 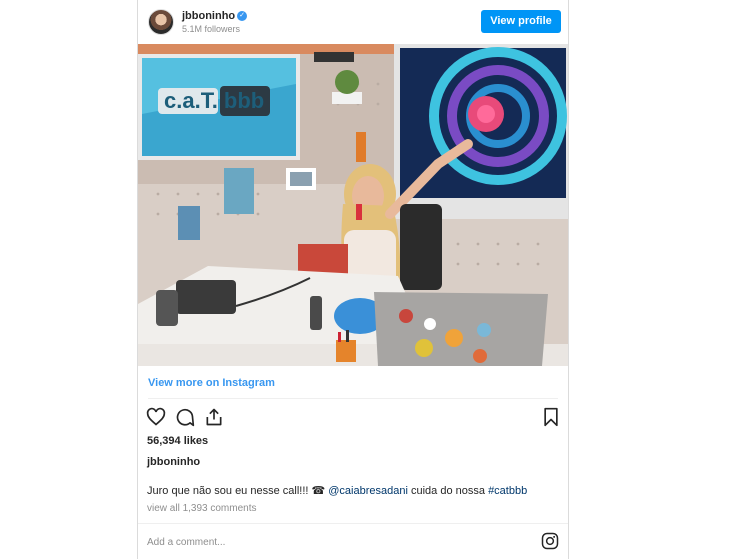 I want to click on share-icon, so click(x=214, y=417).